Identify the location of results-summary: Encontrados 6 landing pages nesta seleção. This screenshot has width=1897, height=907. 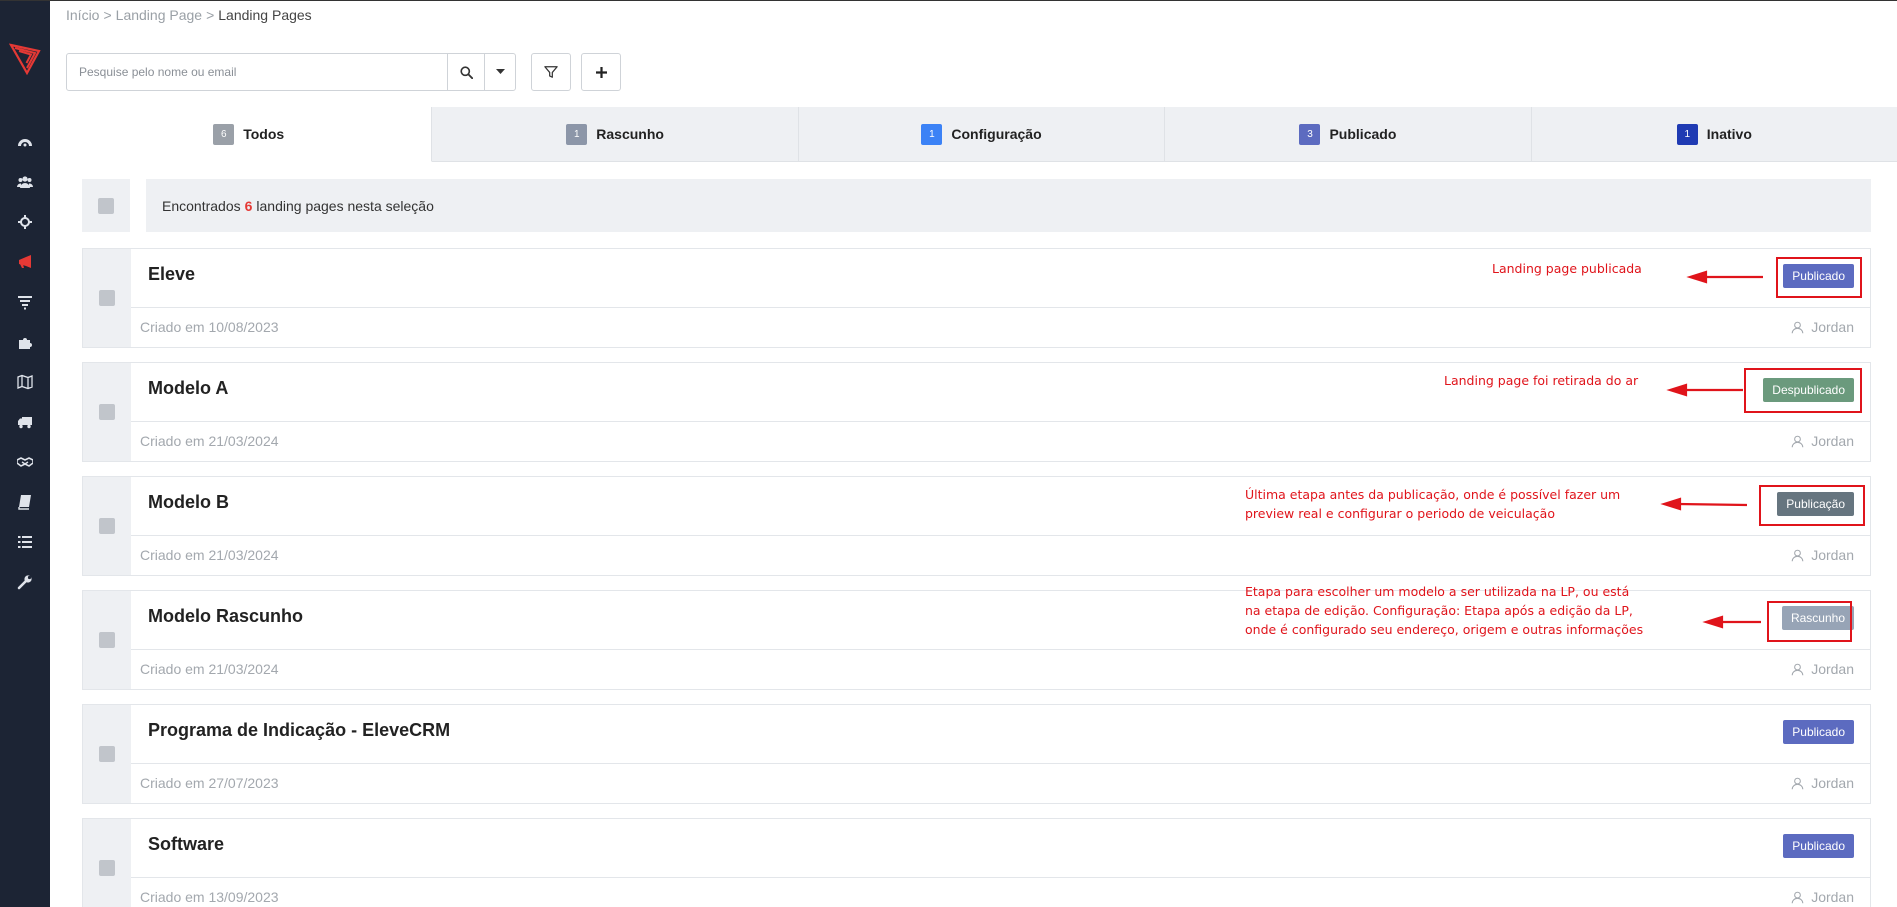
(1008, 205).